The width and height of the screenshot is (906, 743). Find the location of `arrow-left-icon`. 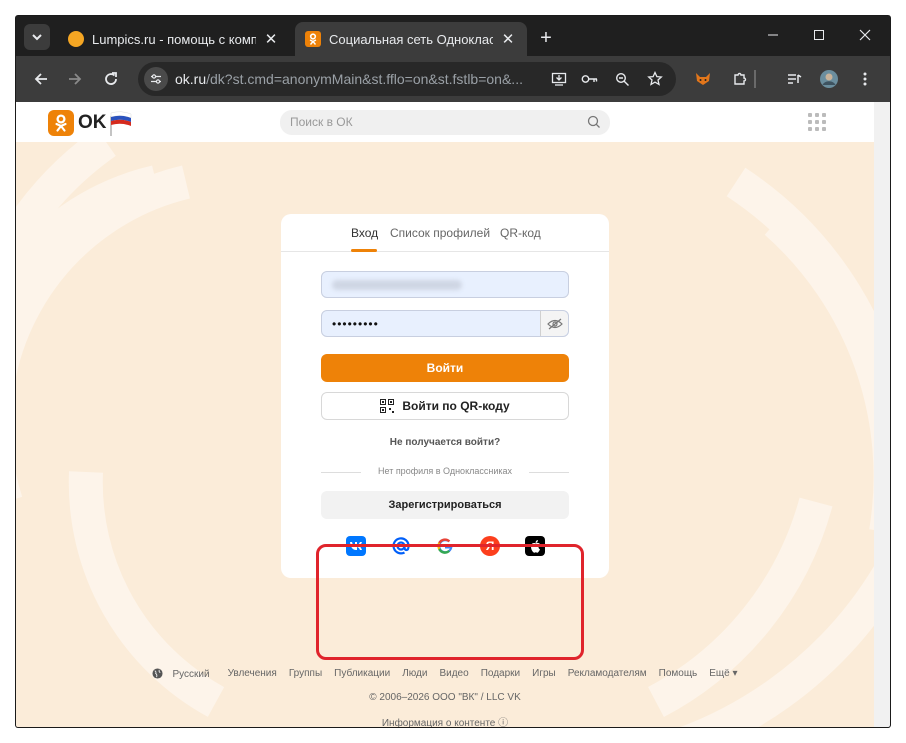

arrow-left-icon is located at coordinates (40, 79).